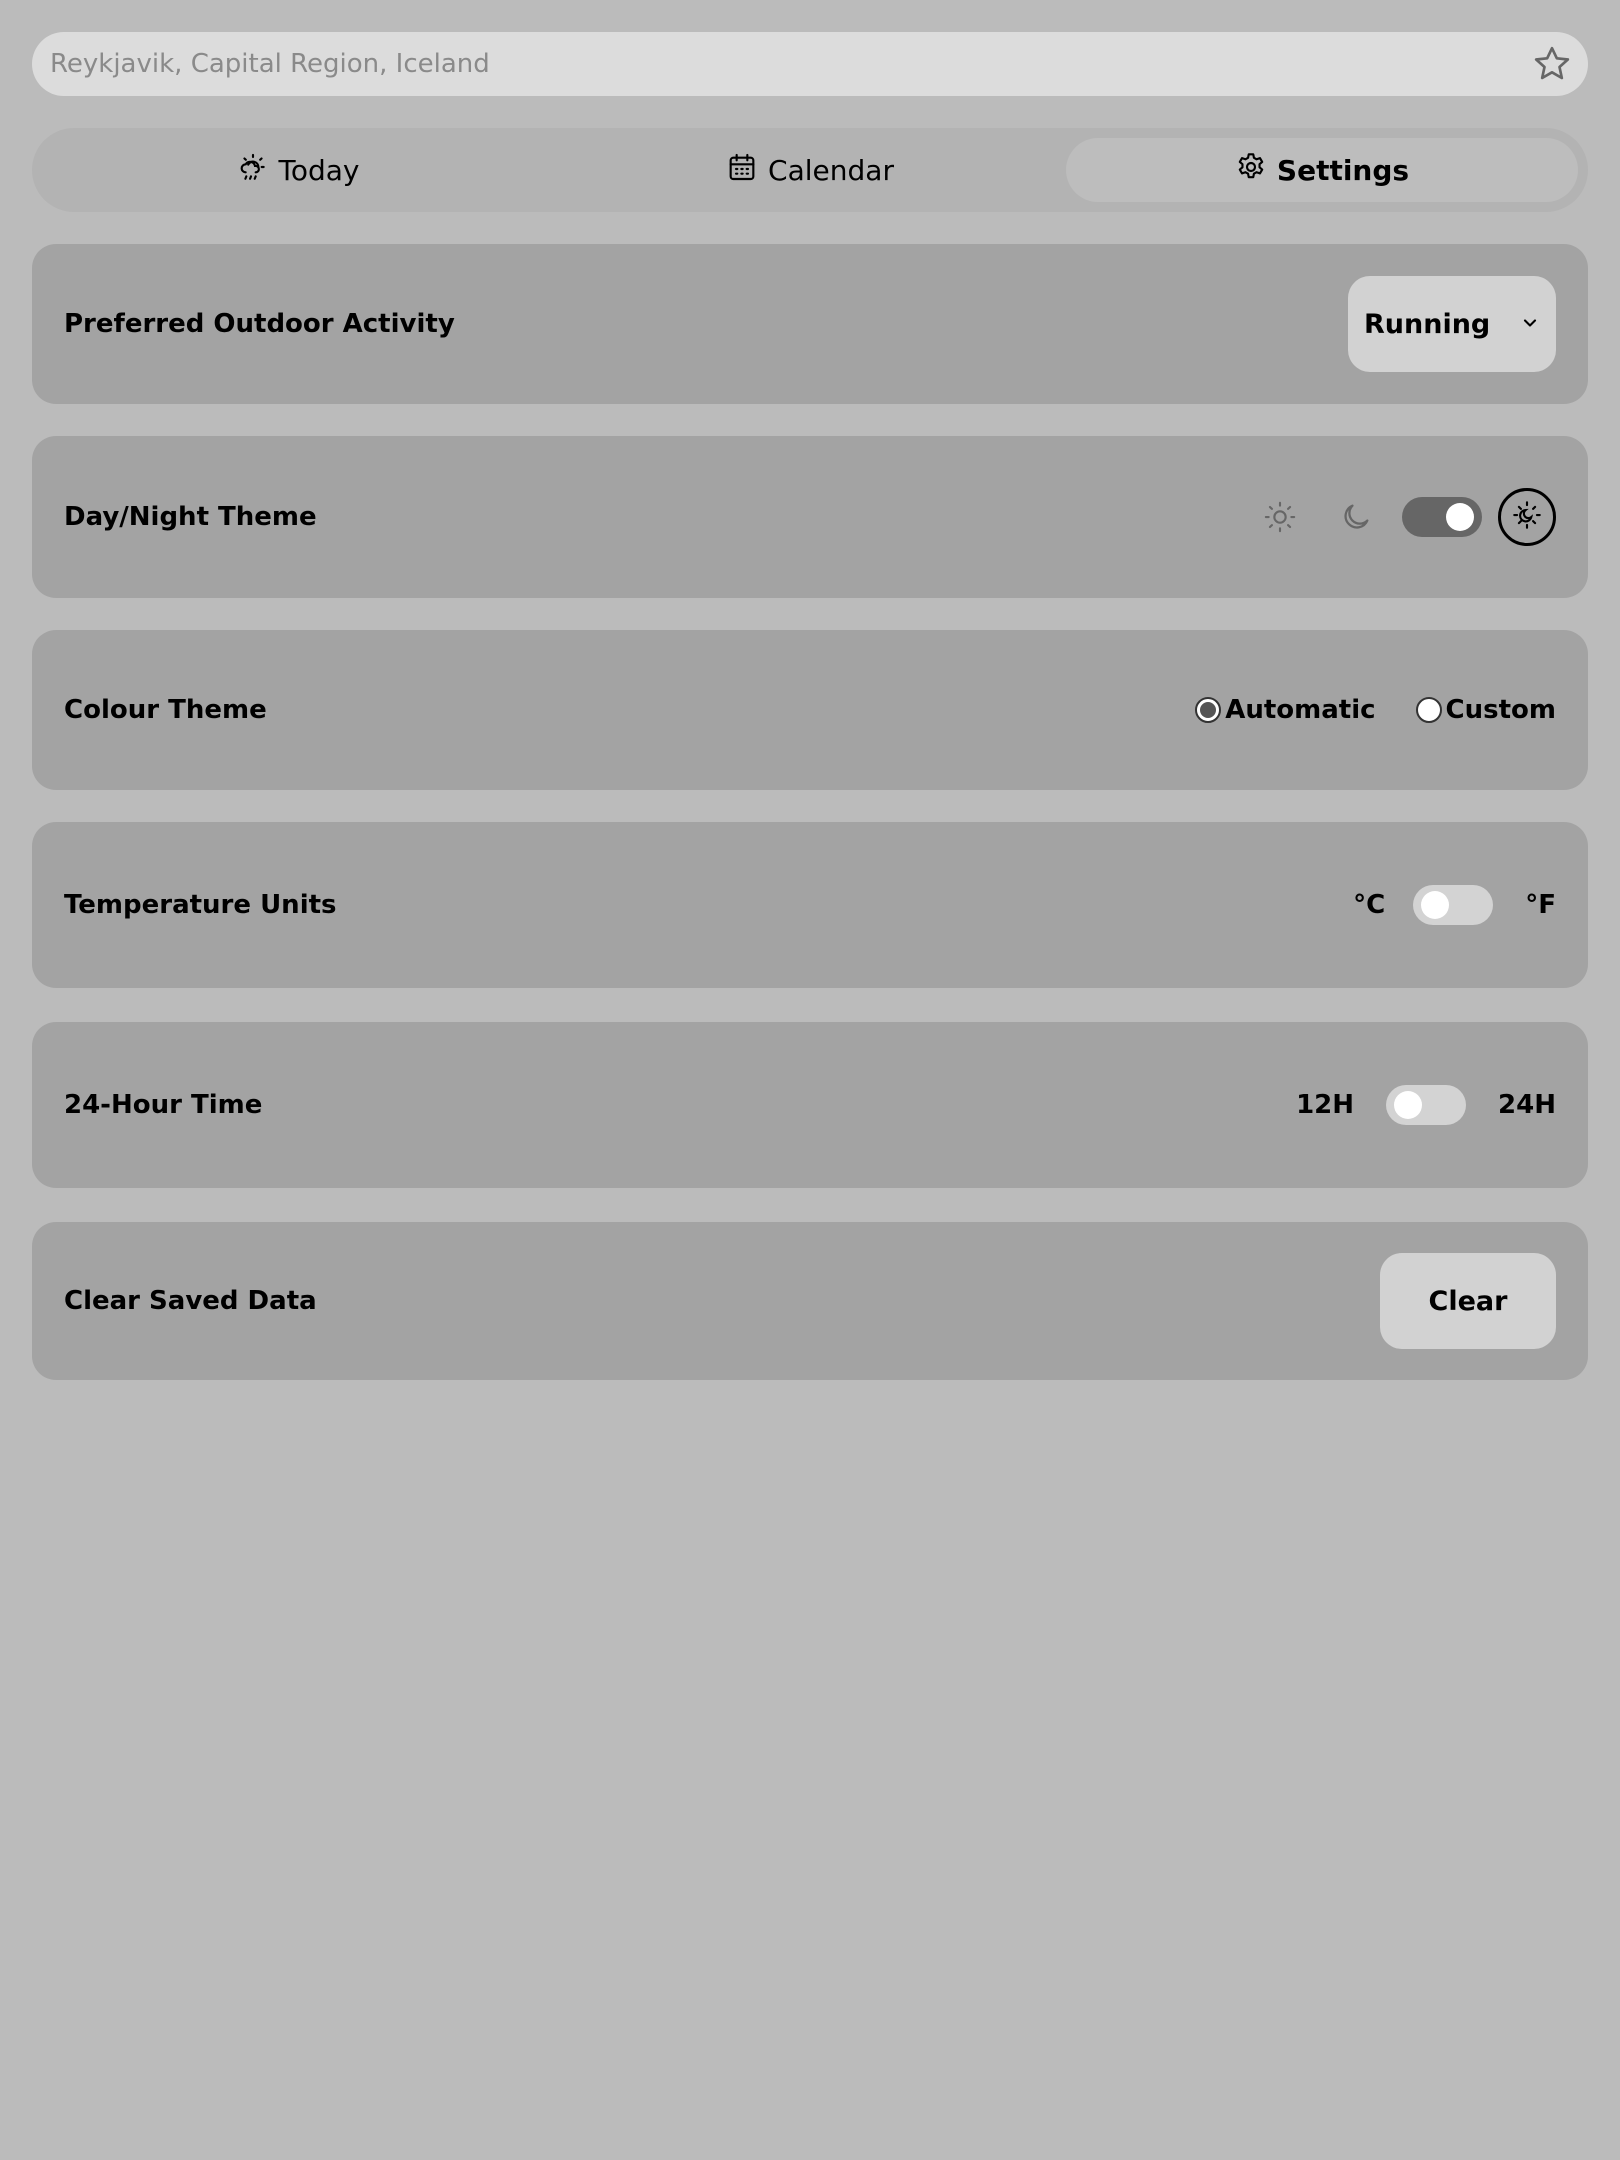 This screenshot has height=2160, width=1620. Describe the element at coordinates (810, 710) in the screenshot. I see `setting-colour-card: Colour Theme Automatic Custom` at that location.